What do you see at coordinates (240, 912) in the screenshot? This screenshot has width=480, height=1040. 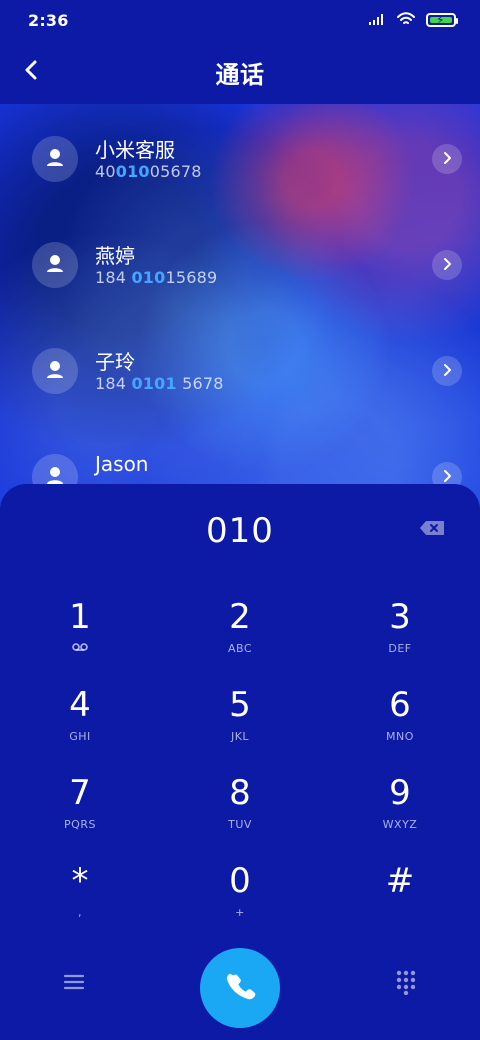 I see `key-letters: +` at bounding box center [240, 912].